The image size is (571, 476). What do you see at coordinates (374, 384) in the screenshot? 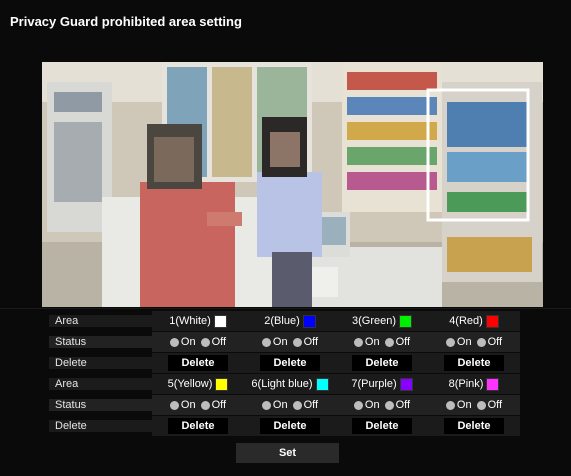
I see `area-7-label: 7(Purple)` at bounding box center [374, 384].